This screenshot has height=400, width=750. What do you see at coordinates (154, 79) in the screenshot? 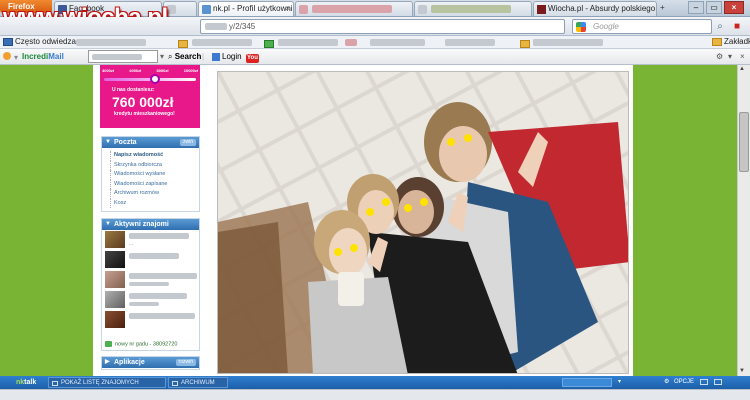
I see `loan-slider-knob` at bounding box center [154, 79].